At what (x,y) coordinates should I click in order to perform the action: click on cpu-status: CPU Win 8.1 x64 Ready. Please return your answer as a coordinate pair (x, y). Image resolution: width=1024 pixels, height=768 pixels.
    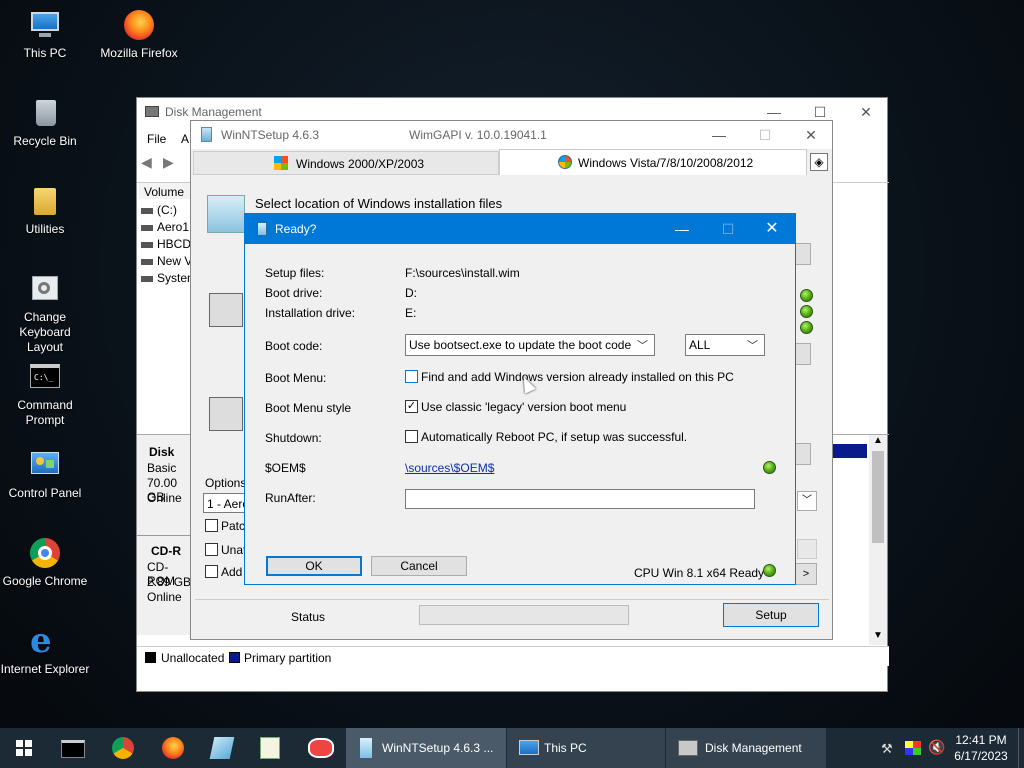
    Looking at the image, I should click on (699, 573).